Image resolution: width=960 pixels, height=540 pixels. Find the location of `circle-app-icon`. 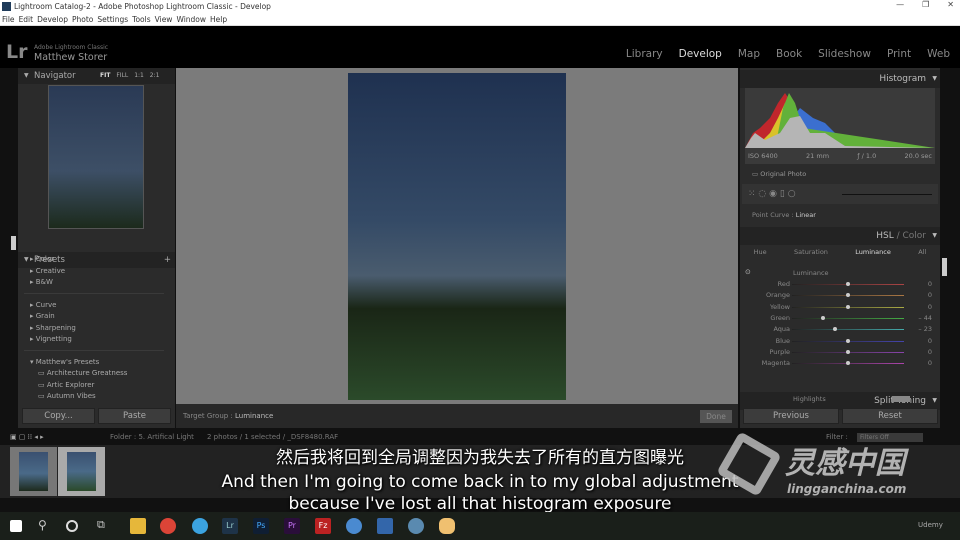

circle-app-icon is located at coordinates (416, 526).